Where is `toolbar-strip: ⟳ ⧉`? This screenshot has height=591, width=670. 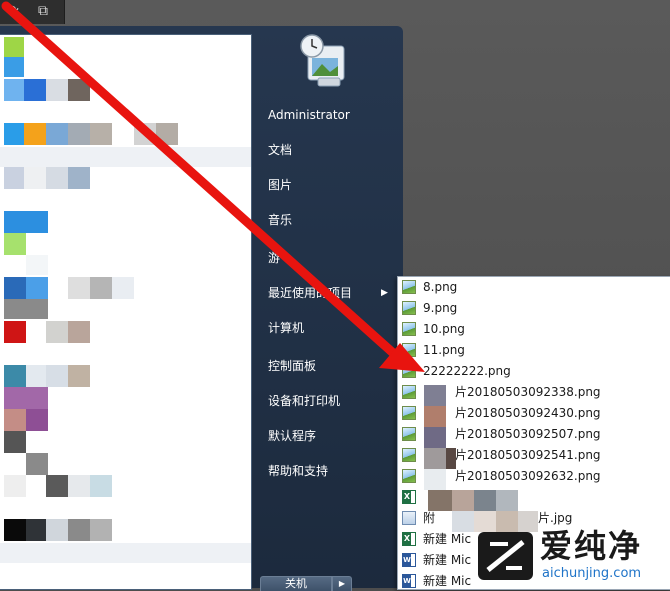
toolbar-strip: ⟳ ⧉ is located at coordinates (32, 12).